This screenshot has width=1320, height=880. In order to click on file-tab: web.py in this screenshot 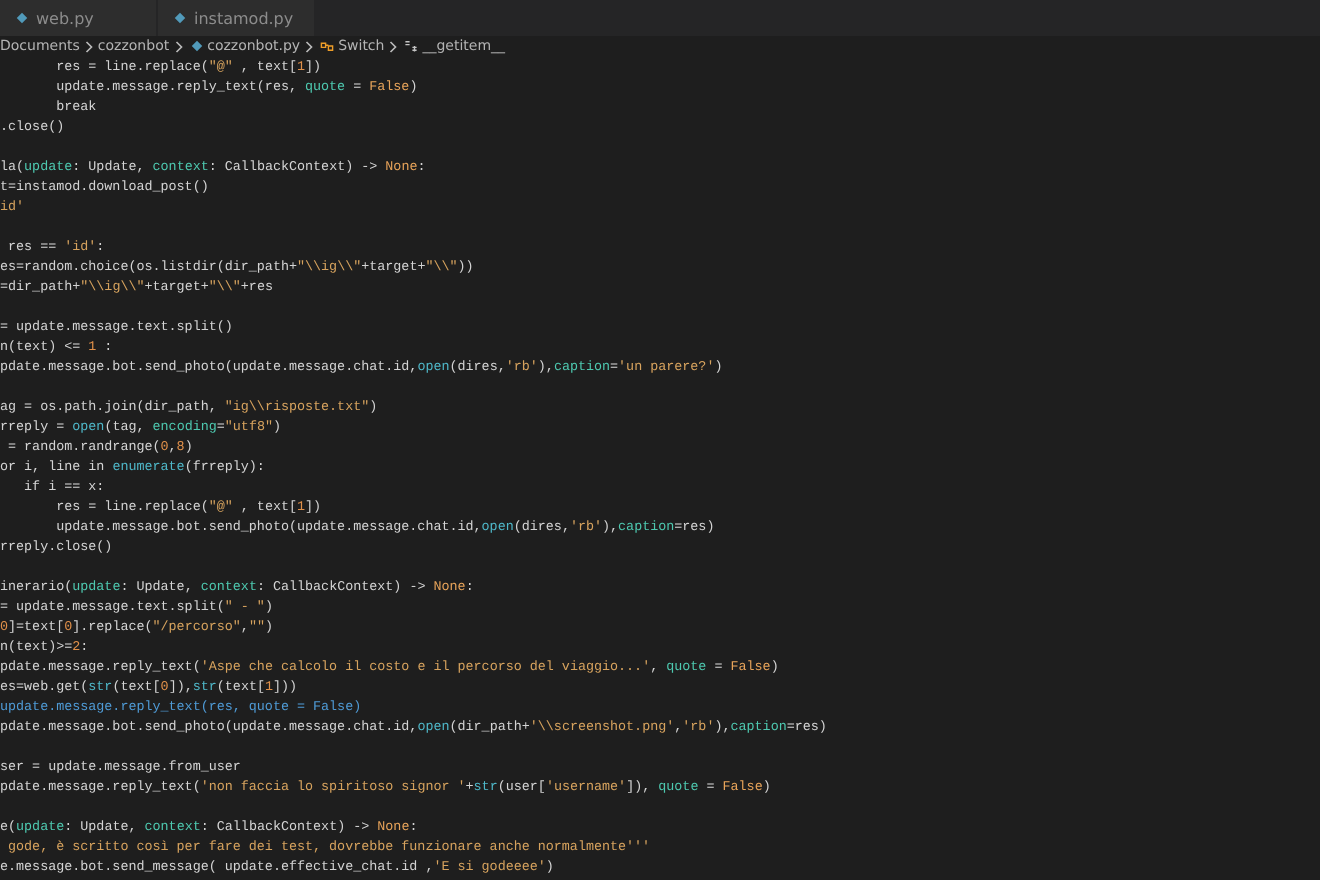, I will do `click(79, 18)`.